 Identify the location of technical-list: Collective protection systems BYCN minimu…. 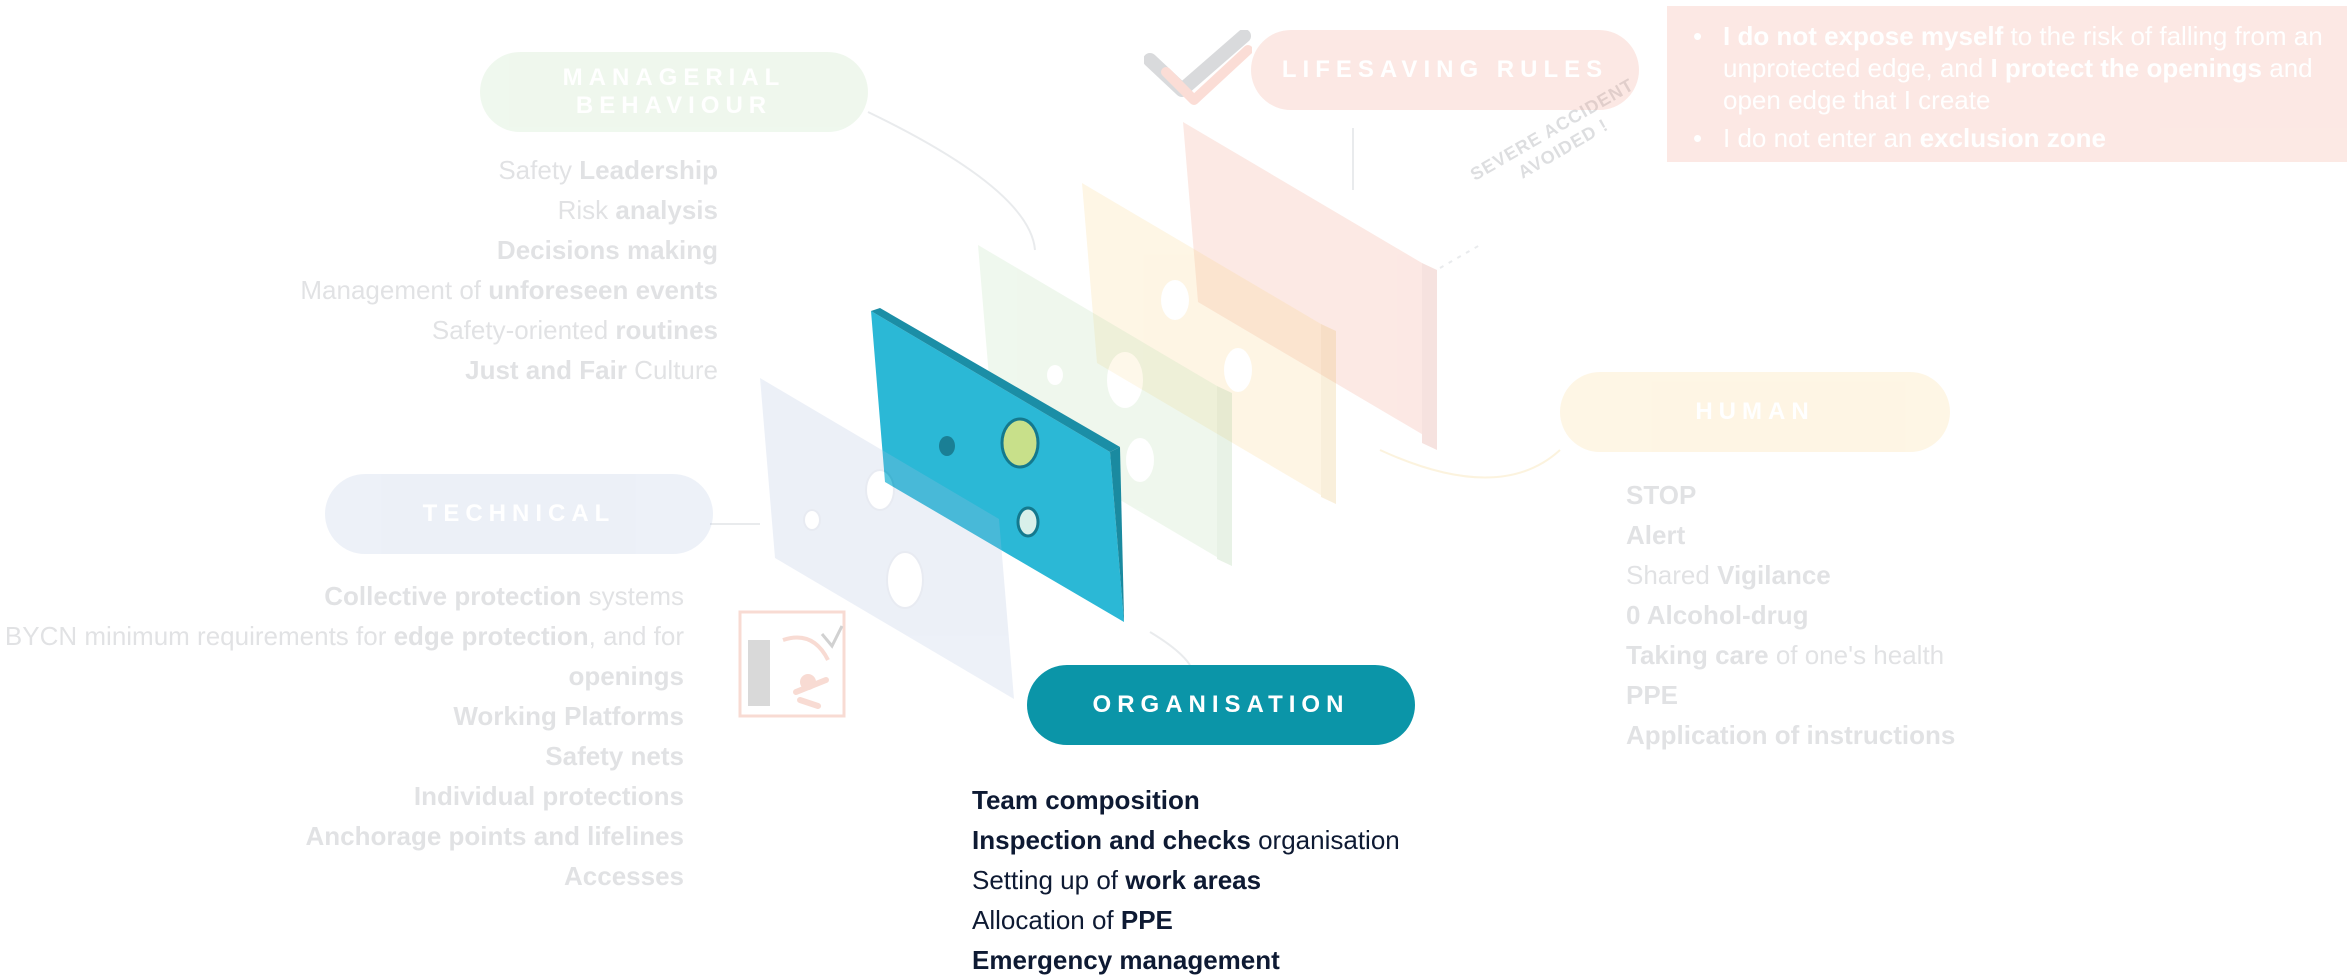
(344, 736).